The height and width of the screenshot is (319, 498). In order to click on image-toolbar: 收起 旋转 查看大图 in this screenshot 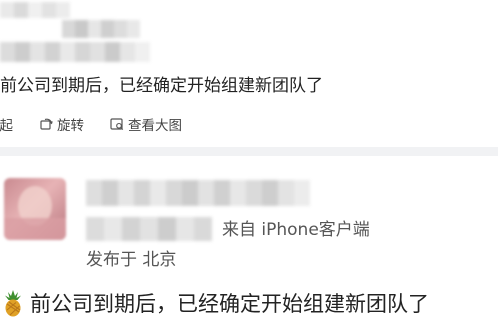, I will do `click(104, 124)`.